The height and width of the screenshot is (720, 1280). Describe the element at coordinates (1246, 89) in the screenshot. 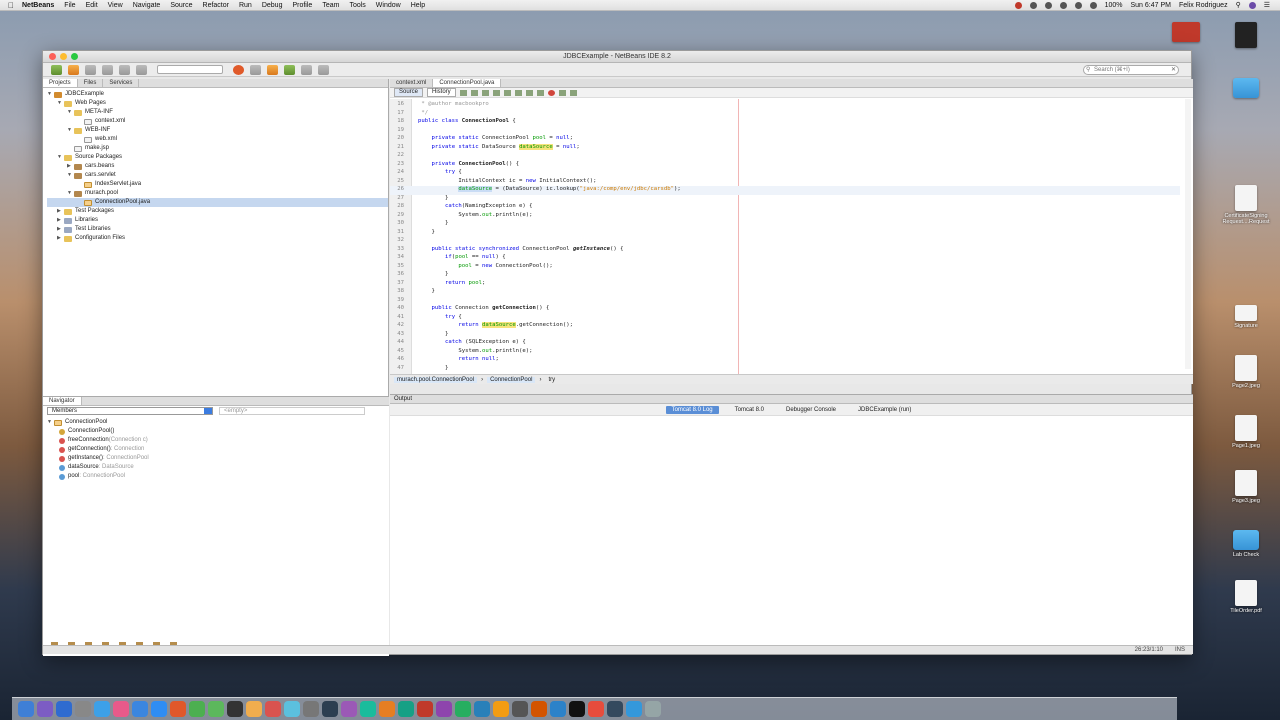

I see `desktop-folder` at that location.